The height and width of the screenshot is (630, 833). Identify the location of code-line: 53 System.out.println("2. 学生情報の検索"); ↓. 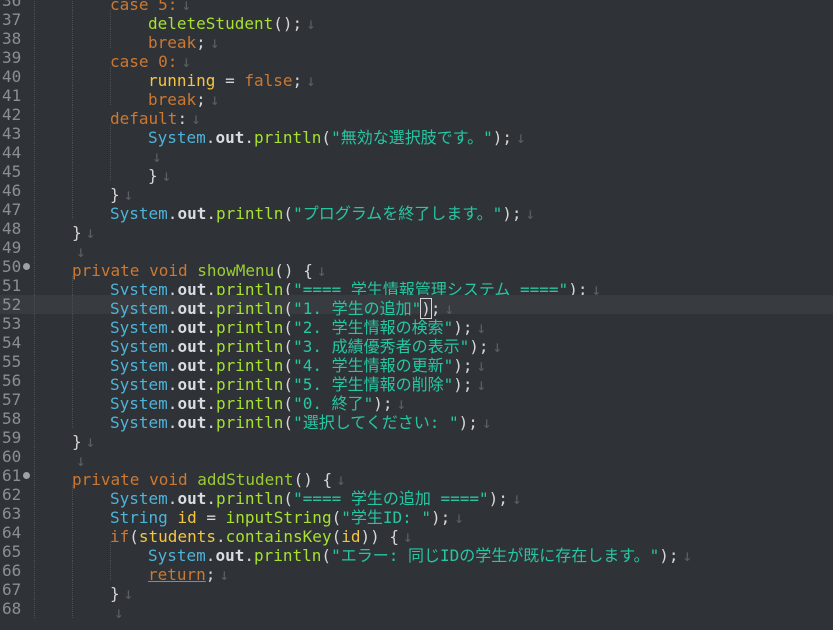
(416, 325).